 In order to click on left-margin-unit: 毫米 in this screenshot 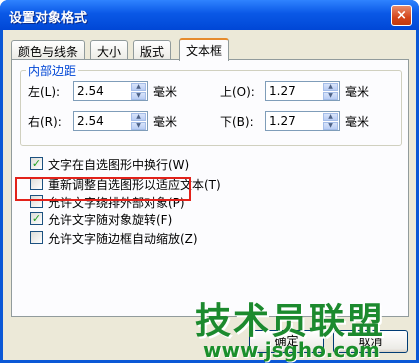, I will do `click(165, 92)`.